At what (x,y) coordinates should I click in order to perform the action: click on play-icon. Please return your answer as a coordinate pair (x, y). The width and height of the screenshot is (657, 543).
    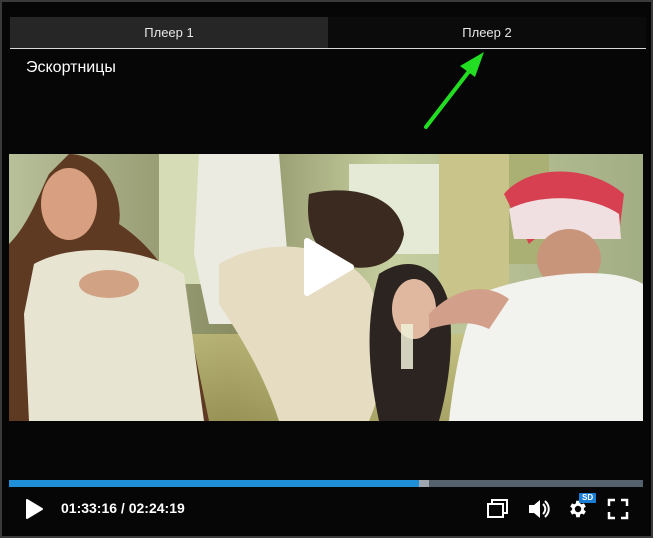
    Looking at the image, I should click on (34, 509).